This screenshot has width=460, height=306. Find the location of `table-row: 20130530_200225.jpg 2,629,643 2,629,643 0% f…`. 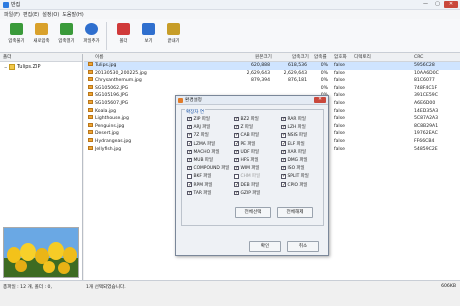

table-row: 20130530_200225.jpg 2,629,643 2,629,643 0% f… is located at coordinates (272, 73).